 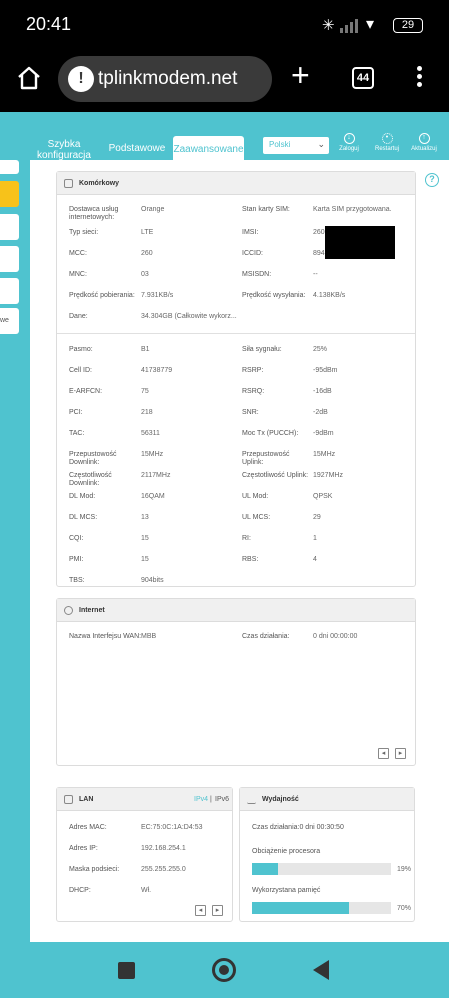 What do you see at coordinates (208, 148) in the screenshot?
I see `tab-advanced: Zaawansowane` at bounding box center [208, 148].